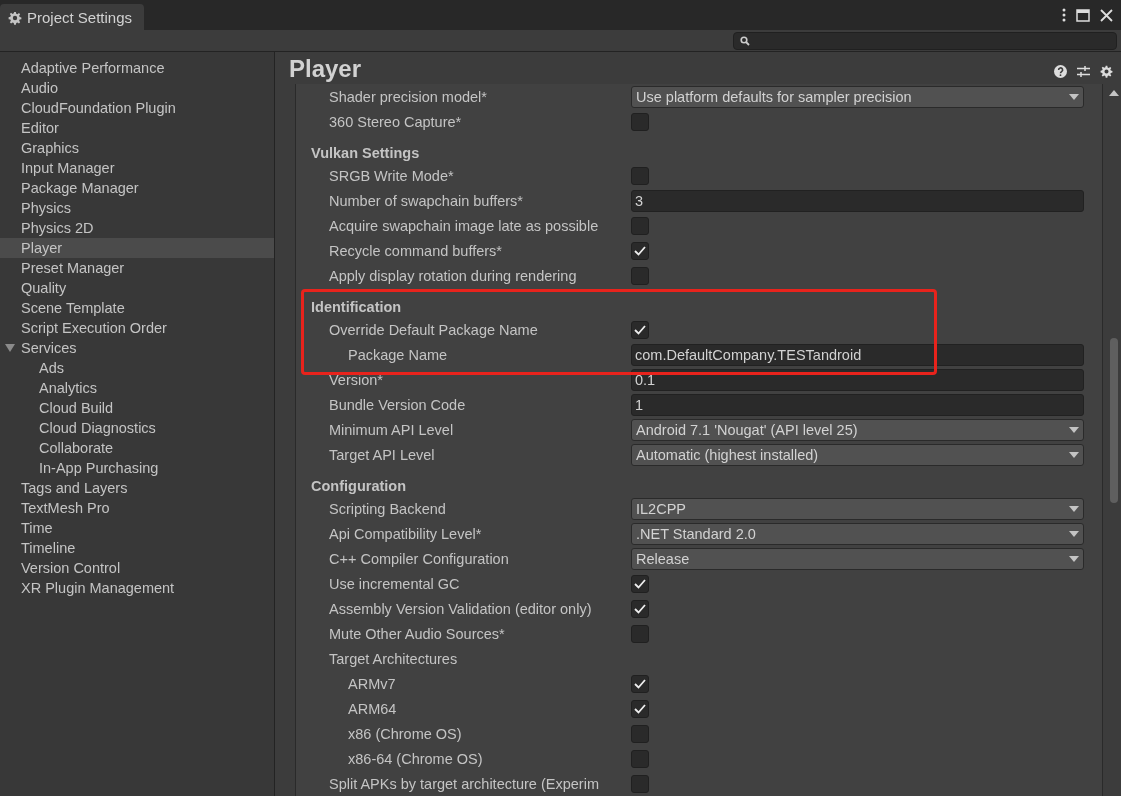 This screenshot has height=796, width=1121. I want to click on sidebar-item: Ads, so click(137, 368).